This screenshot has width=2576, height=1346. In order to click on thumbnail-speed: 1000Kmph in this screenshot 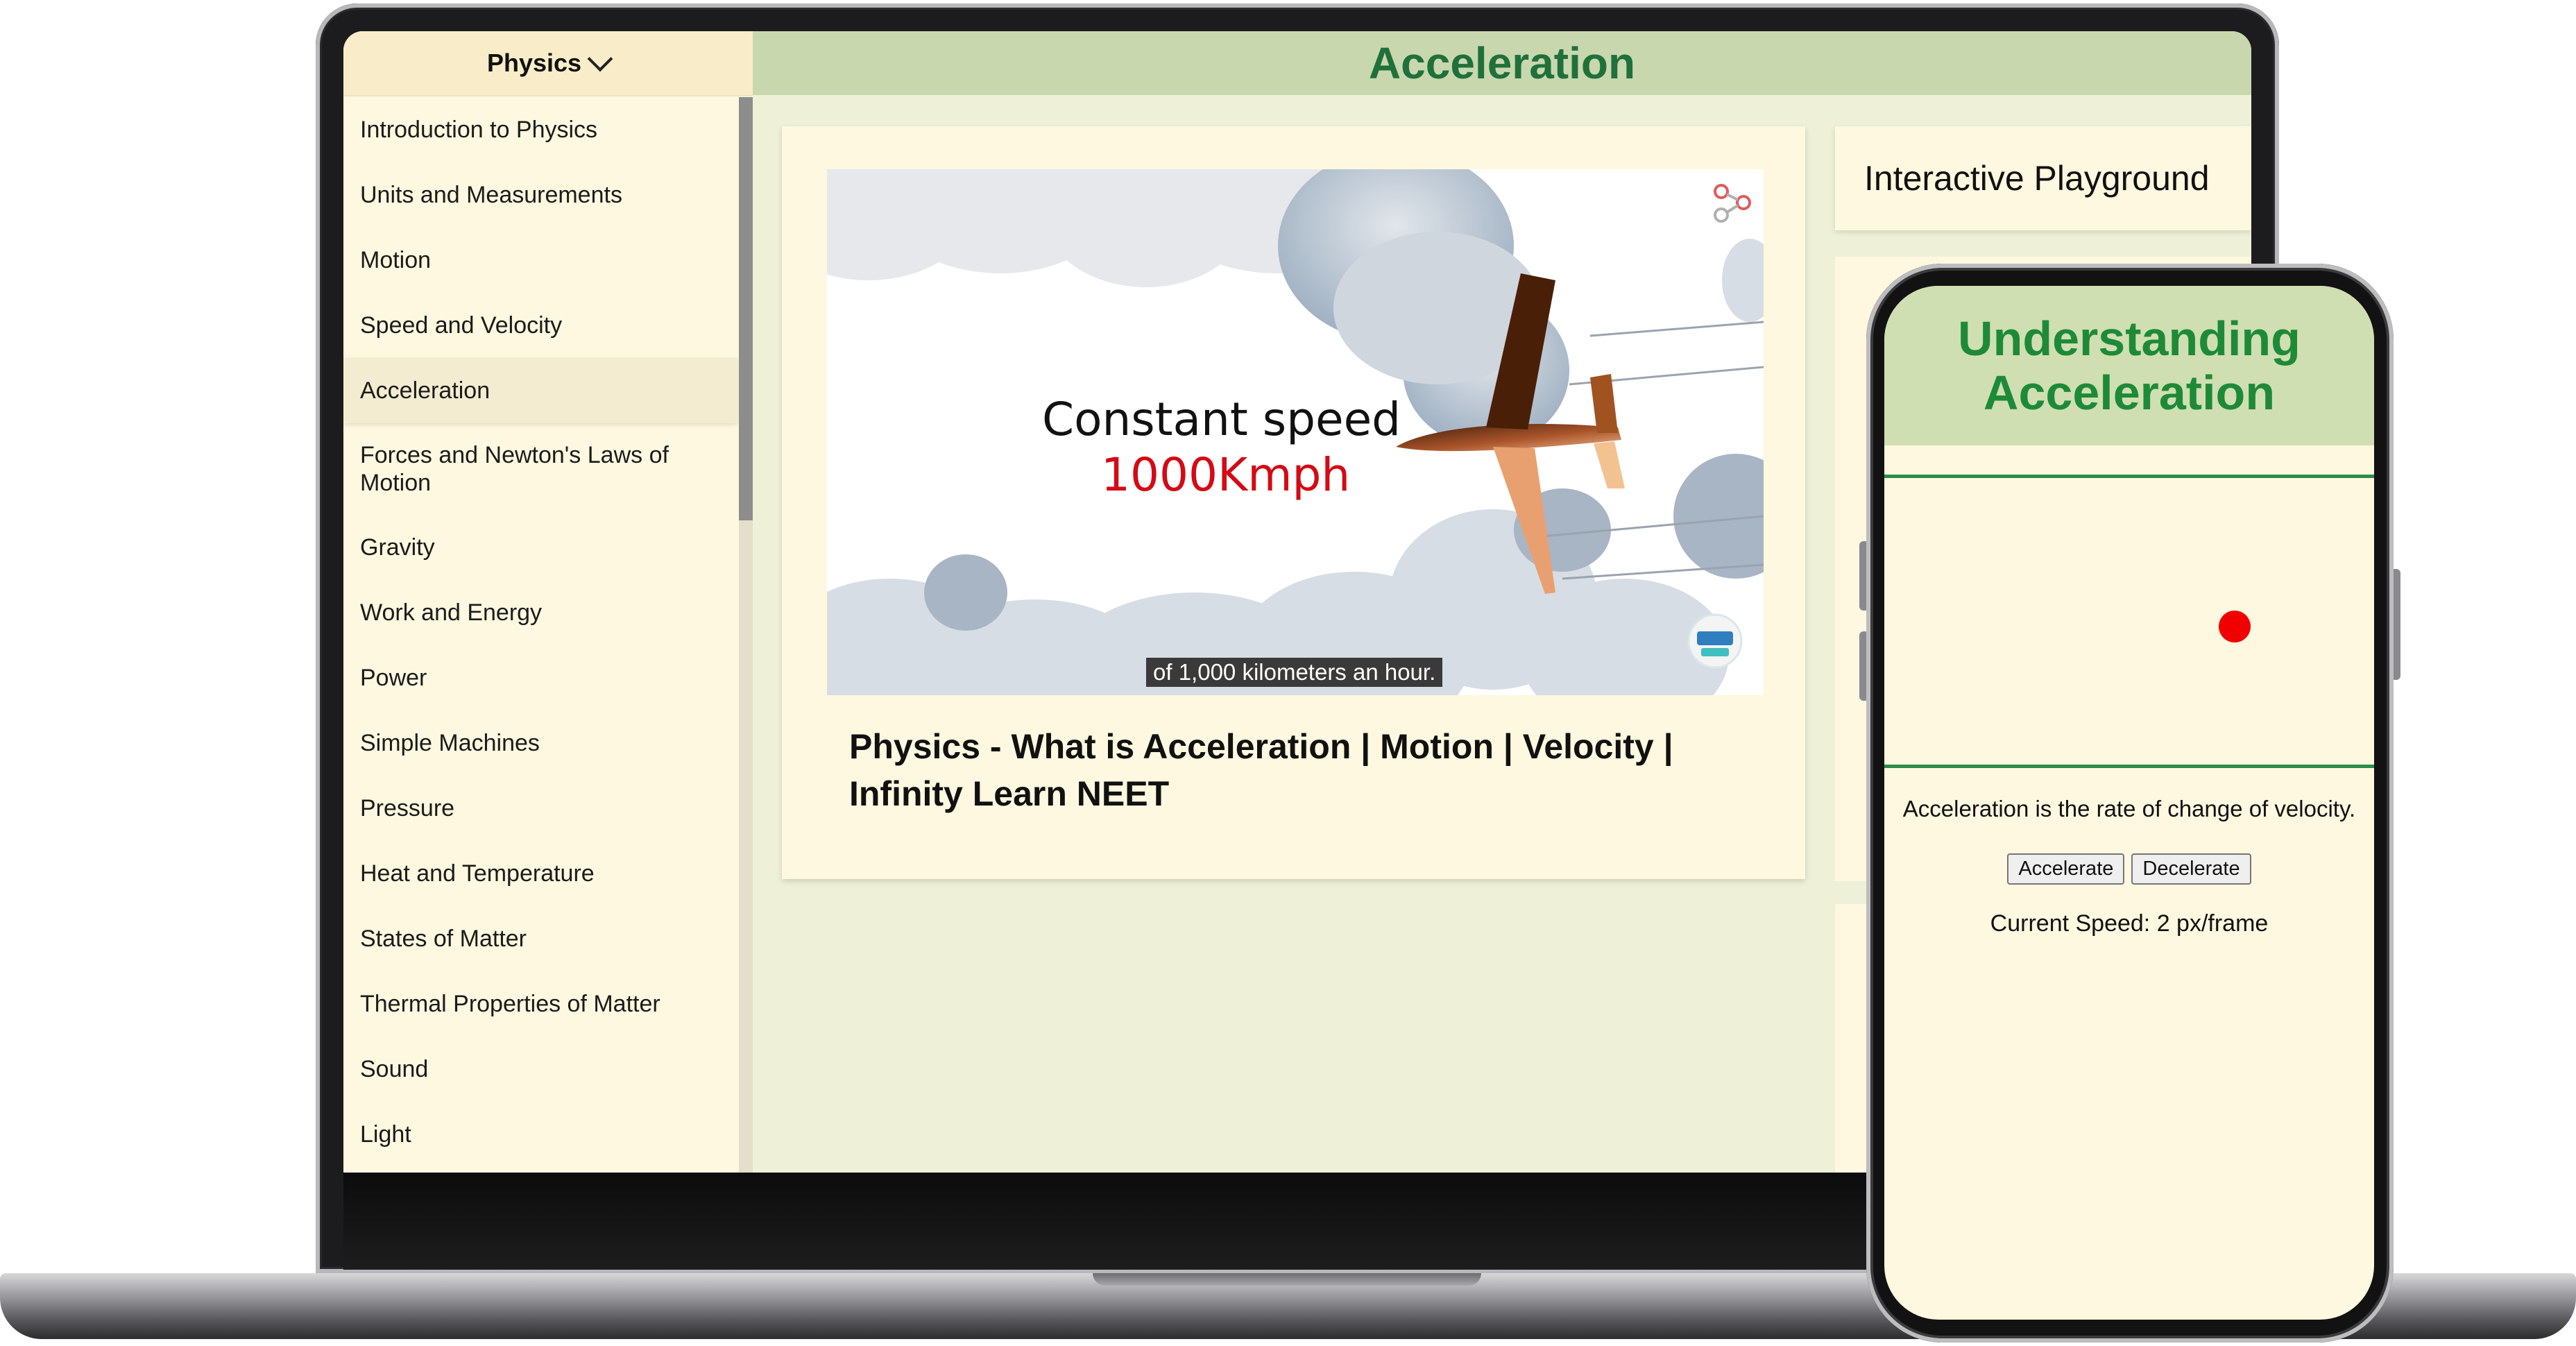, I will do `click(1226, 475)`.